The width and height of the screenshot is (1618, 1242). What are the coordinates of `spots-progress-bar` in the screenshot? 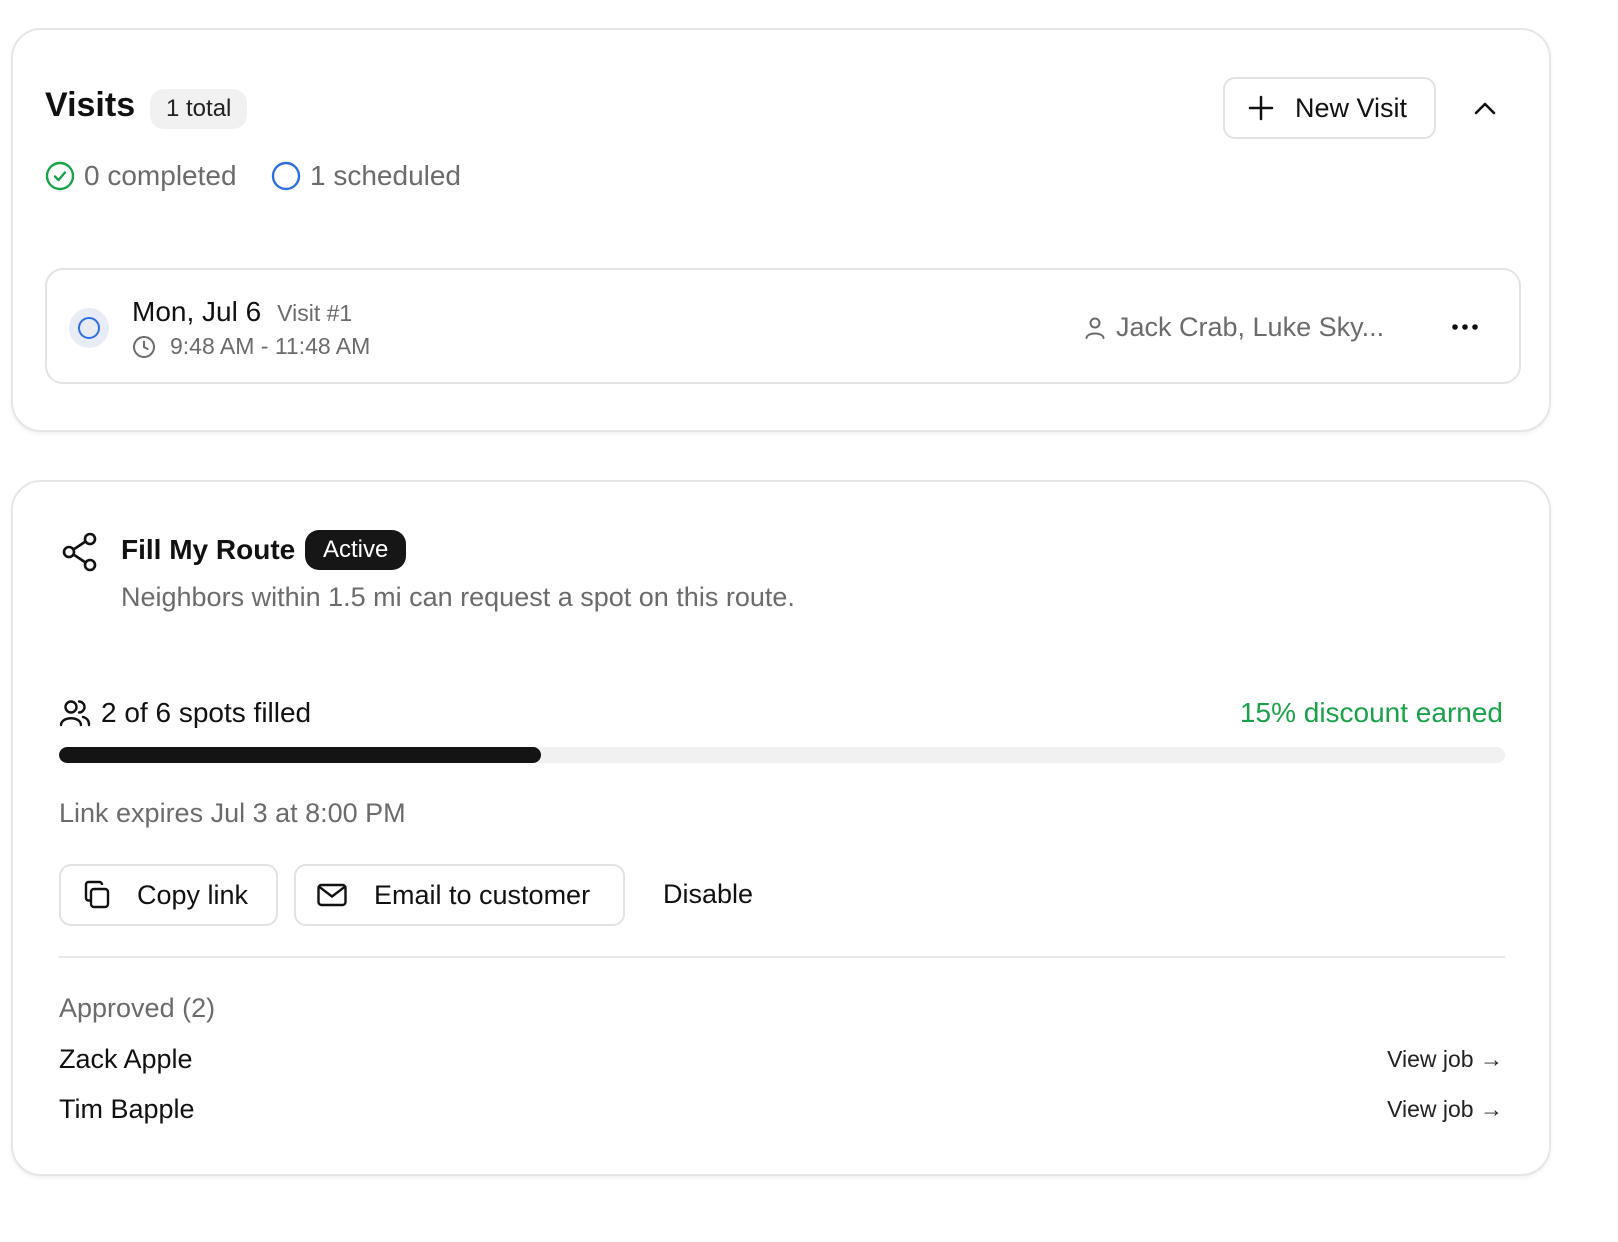 It's located at (782, 755).